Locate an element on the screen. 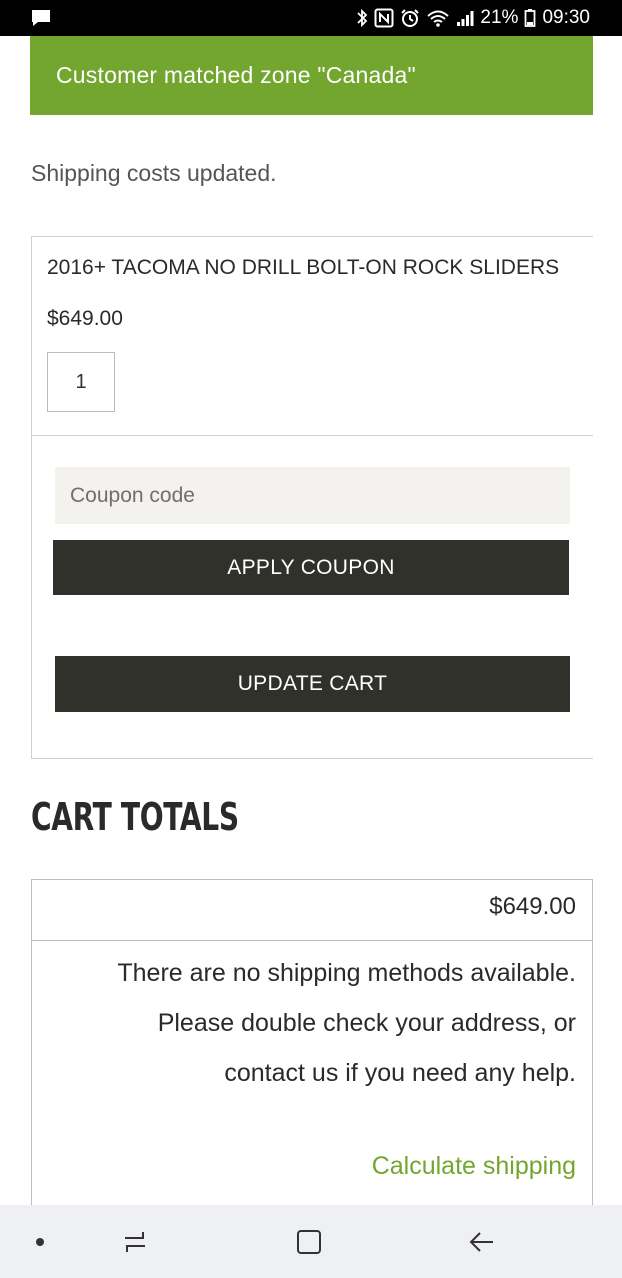  quantity-input: 1 is located at coordinates (81, 382).